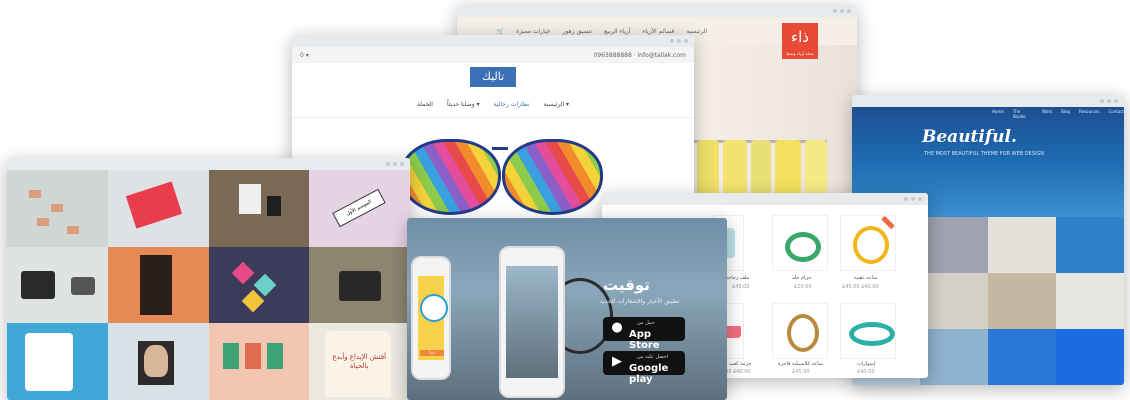  I want to click on app-store-button: ● حمل من App Store, so click(644, 334).